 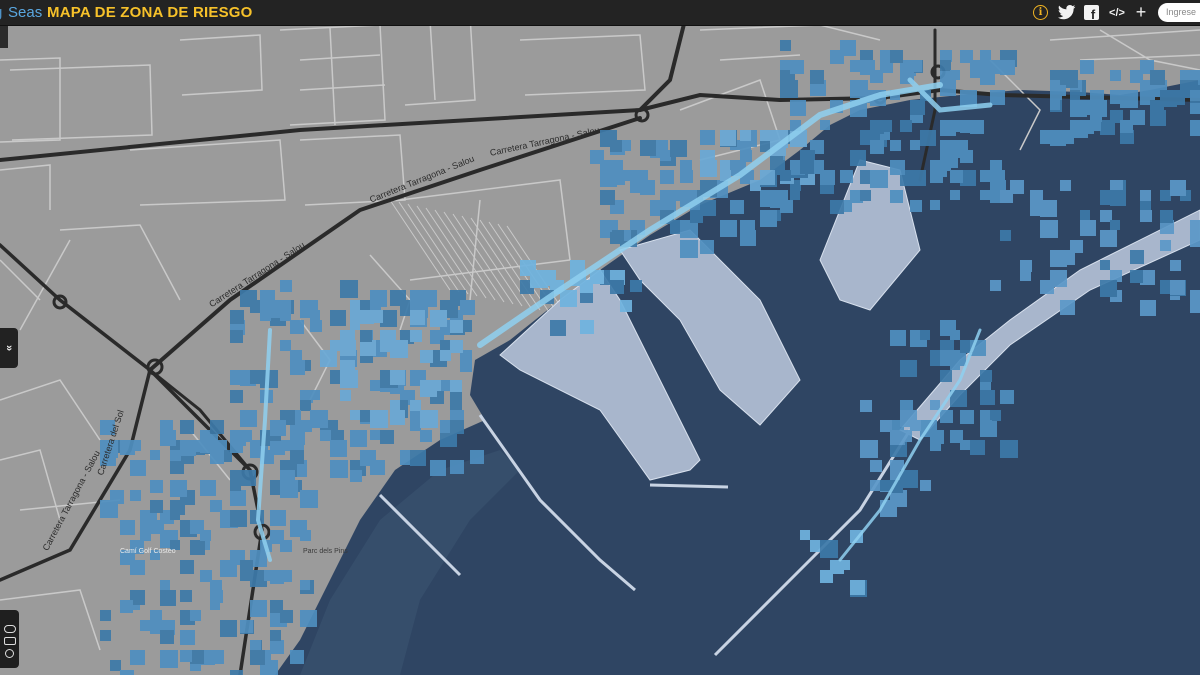 I want to click on layer-icon, so click(x=9, y=640).